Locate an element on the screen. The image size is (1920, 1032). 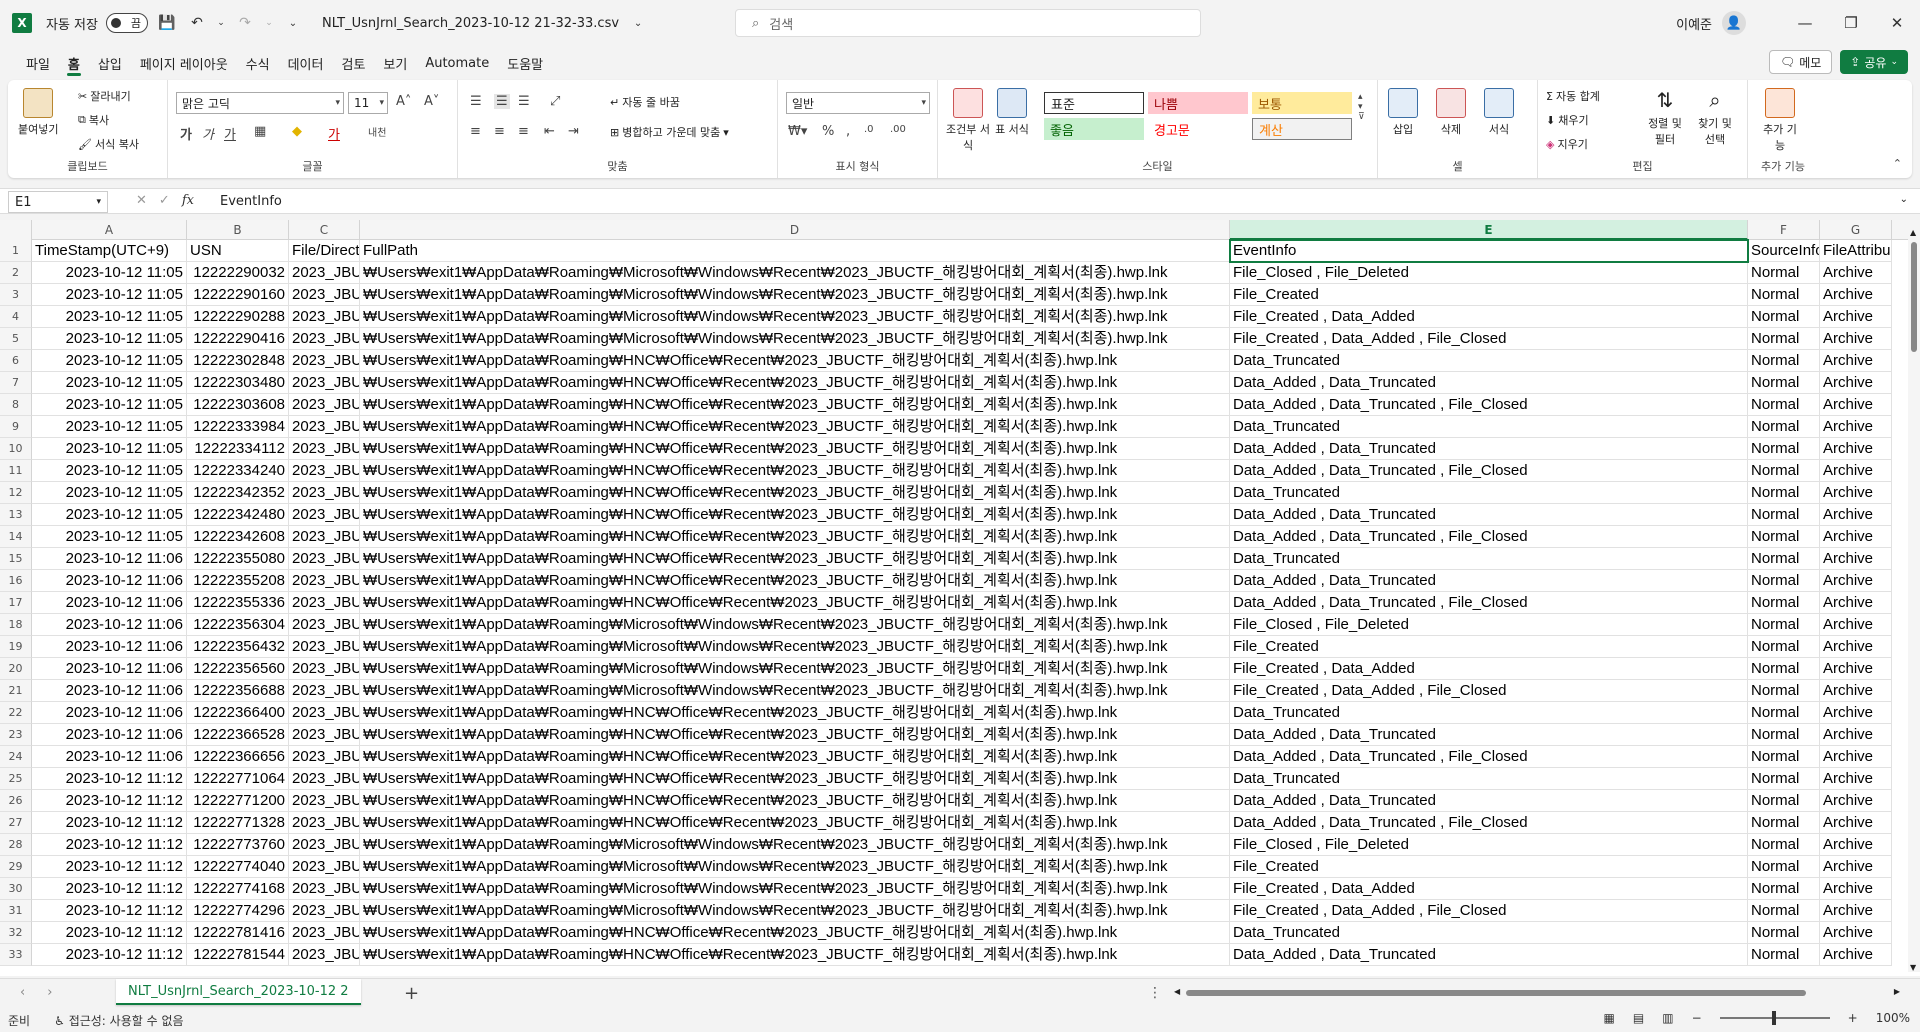
cell-usn: 12222342352 is located at coordinates (238, 493).